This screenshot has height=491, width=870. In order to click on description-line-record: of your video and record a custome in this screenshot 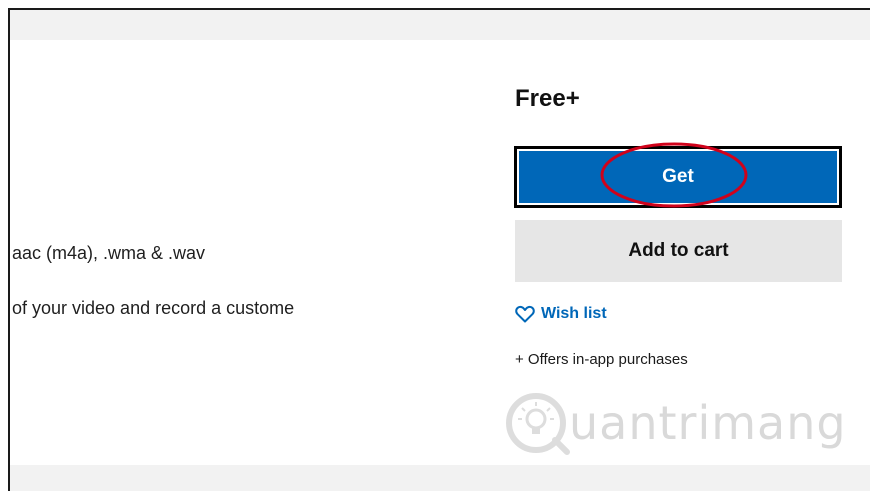, I will do `click(153, 308)`.